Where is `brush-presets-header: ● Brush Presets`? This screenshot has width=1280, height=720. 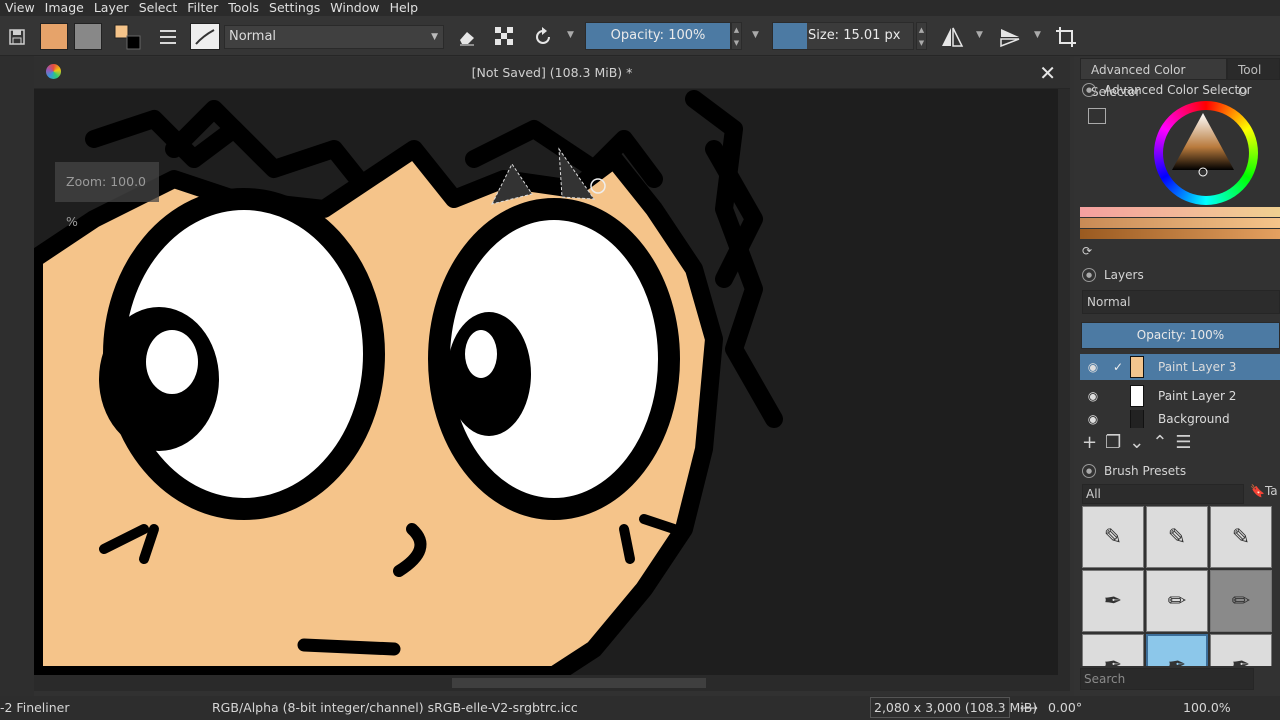
brush-presets-header: ● Brush Presets is located at coordinates (1134, 471).